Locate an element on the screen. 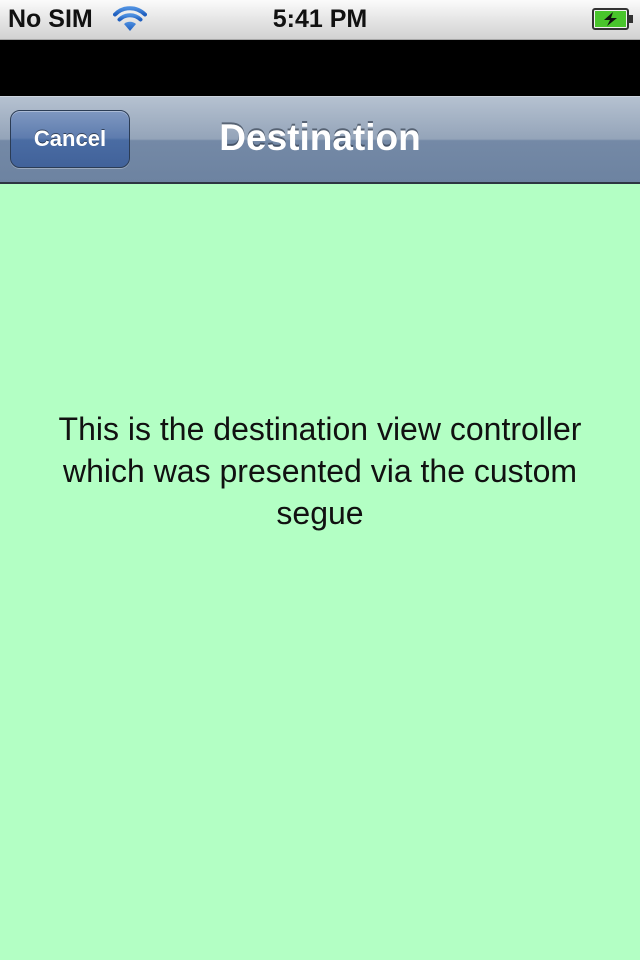 Image resolution: width=640 pixels, height=960 pixels. navigation-bar: Destination Cancel is located at coordinates (320, 140).